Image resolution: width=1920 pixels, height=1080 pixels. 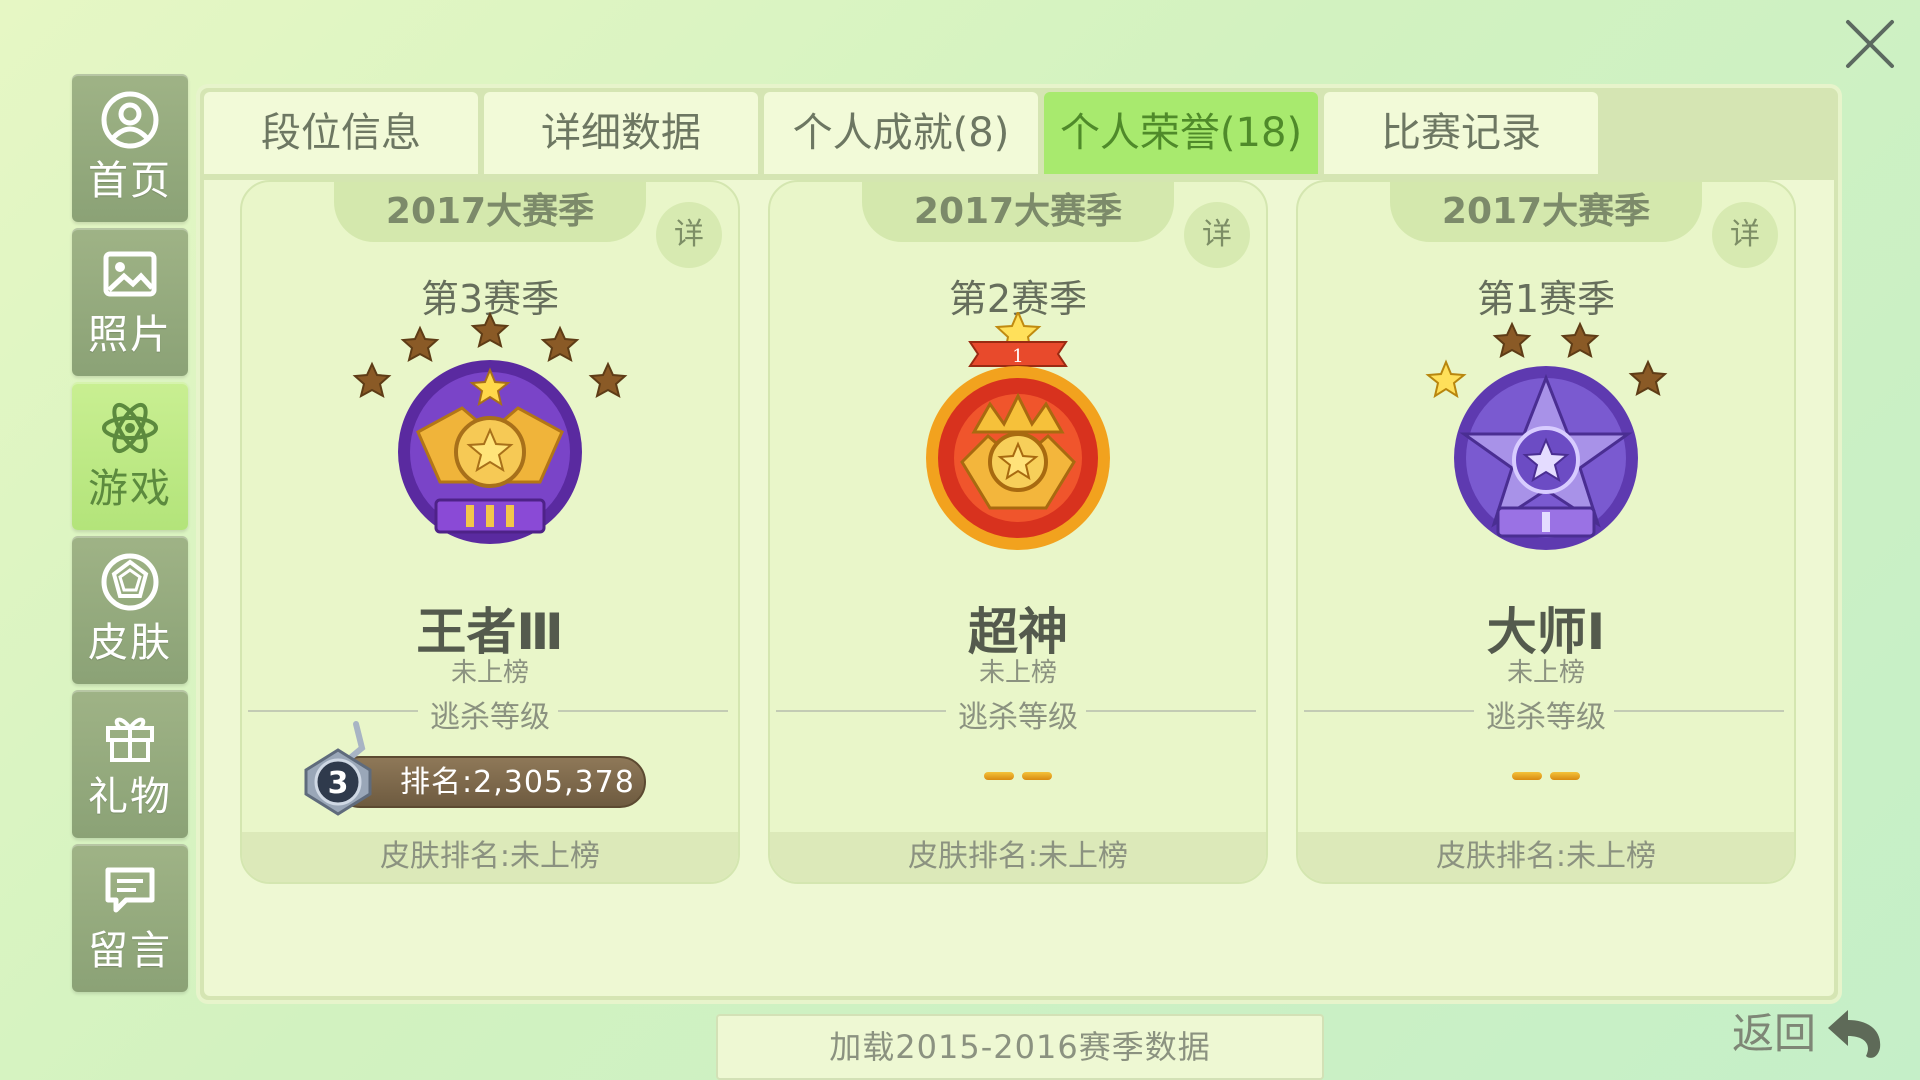 I want to click on svg-text: 3, so click(x=338, y=783).